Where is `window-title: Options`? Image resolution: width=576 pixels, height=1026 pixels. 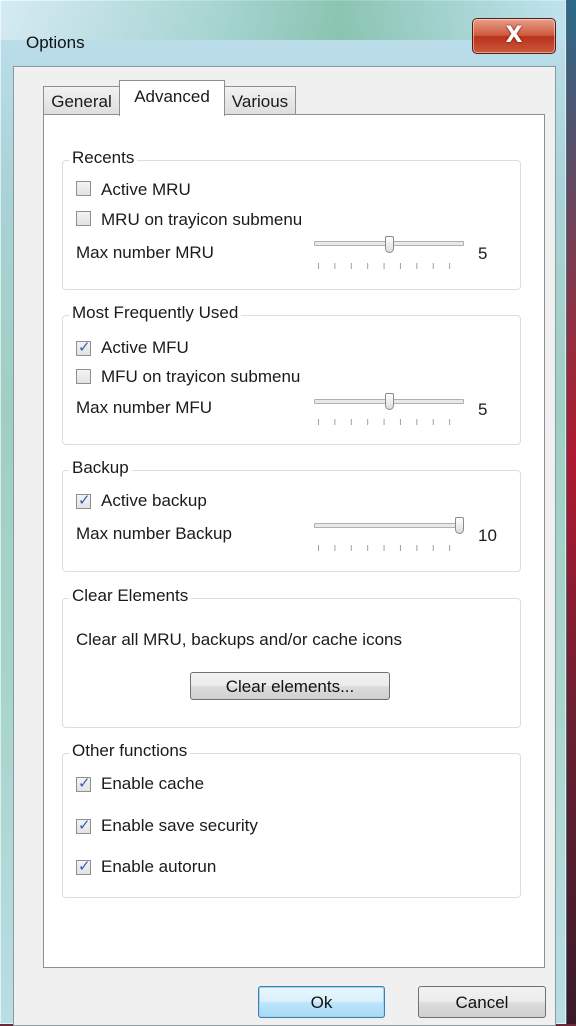 window-title: Options is located at coordinates (55, 42).